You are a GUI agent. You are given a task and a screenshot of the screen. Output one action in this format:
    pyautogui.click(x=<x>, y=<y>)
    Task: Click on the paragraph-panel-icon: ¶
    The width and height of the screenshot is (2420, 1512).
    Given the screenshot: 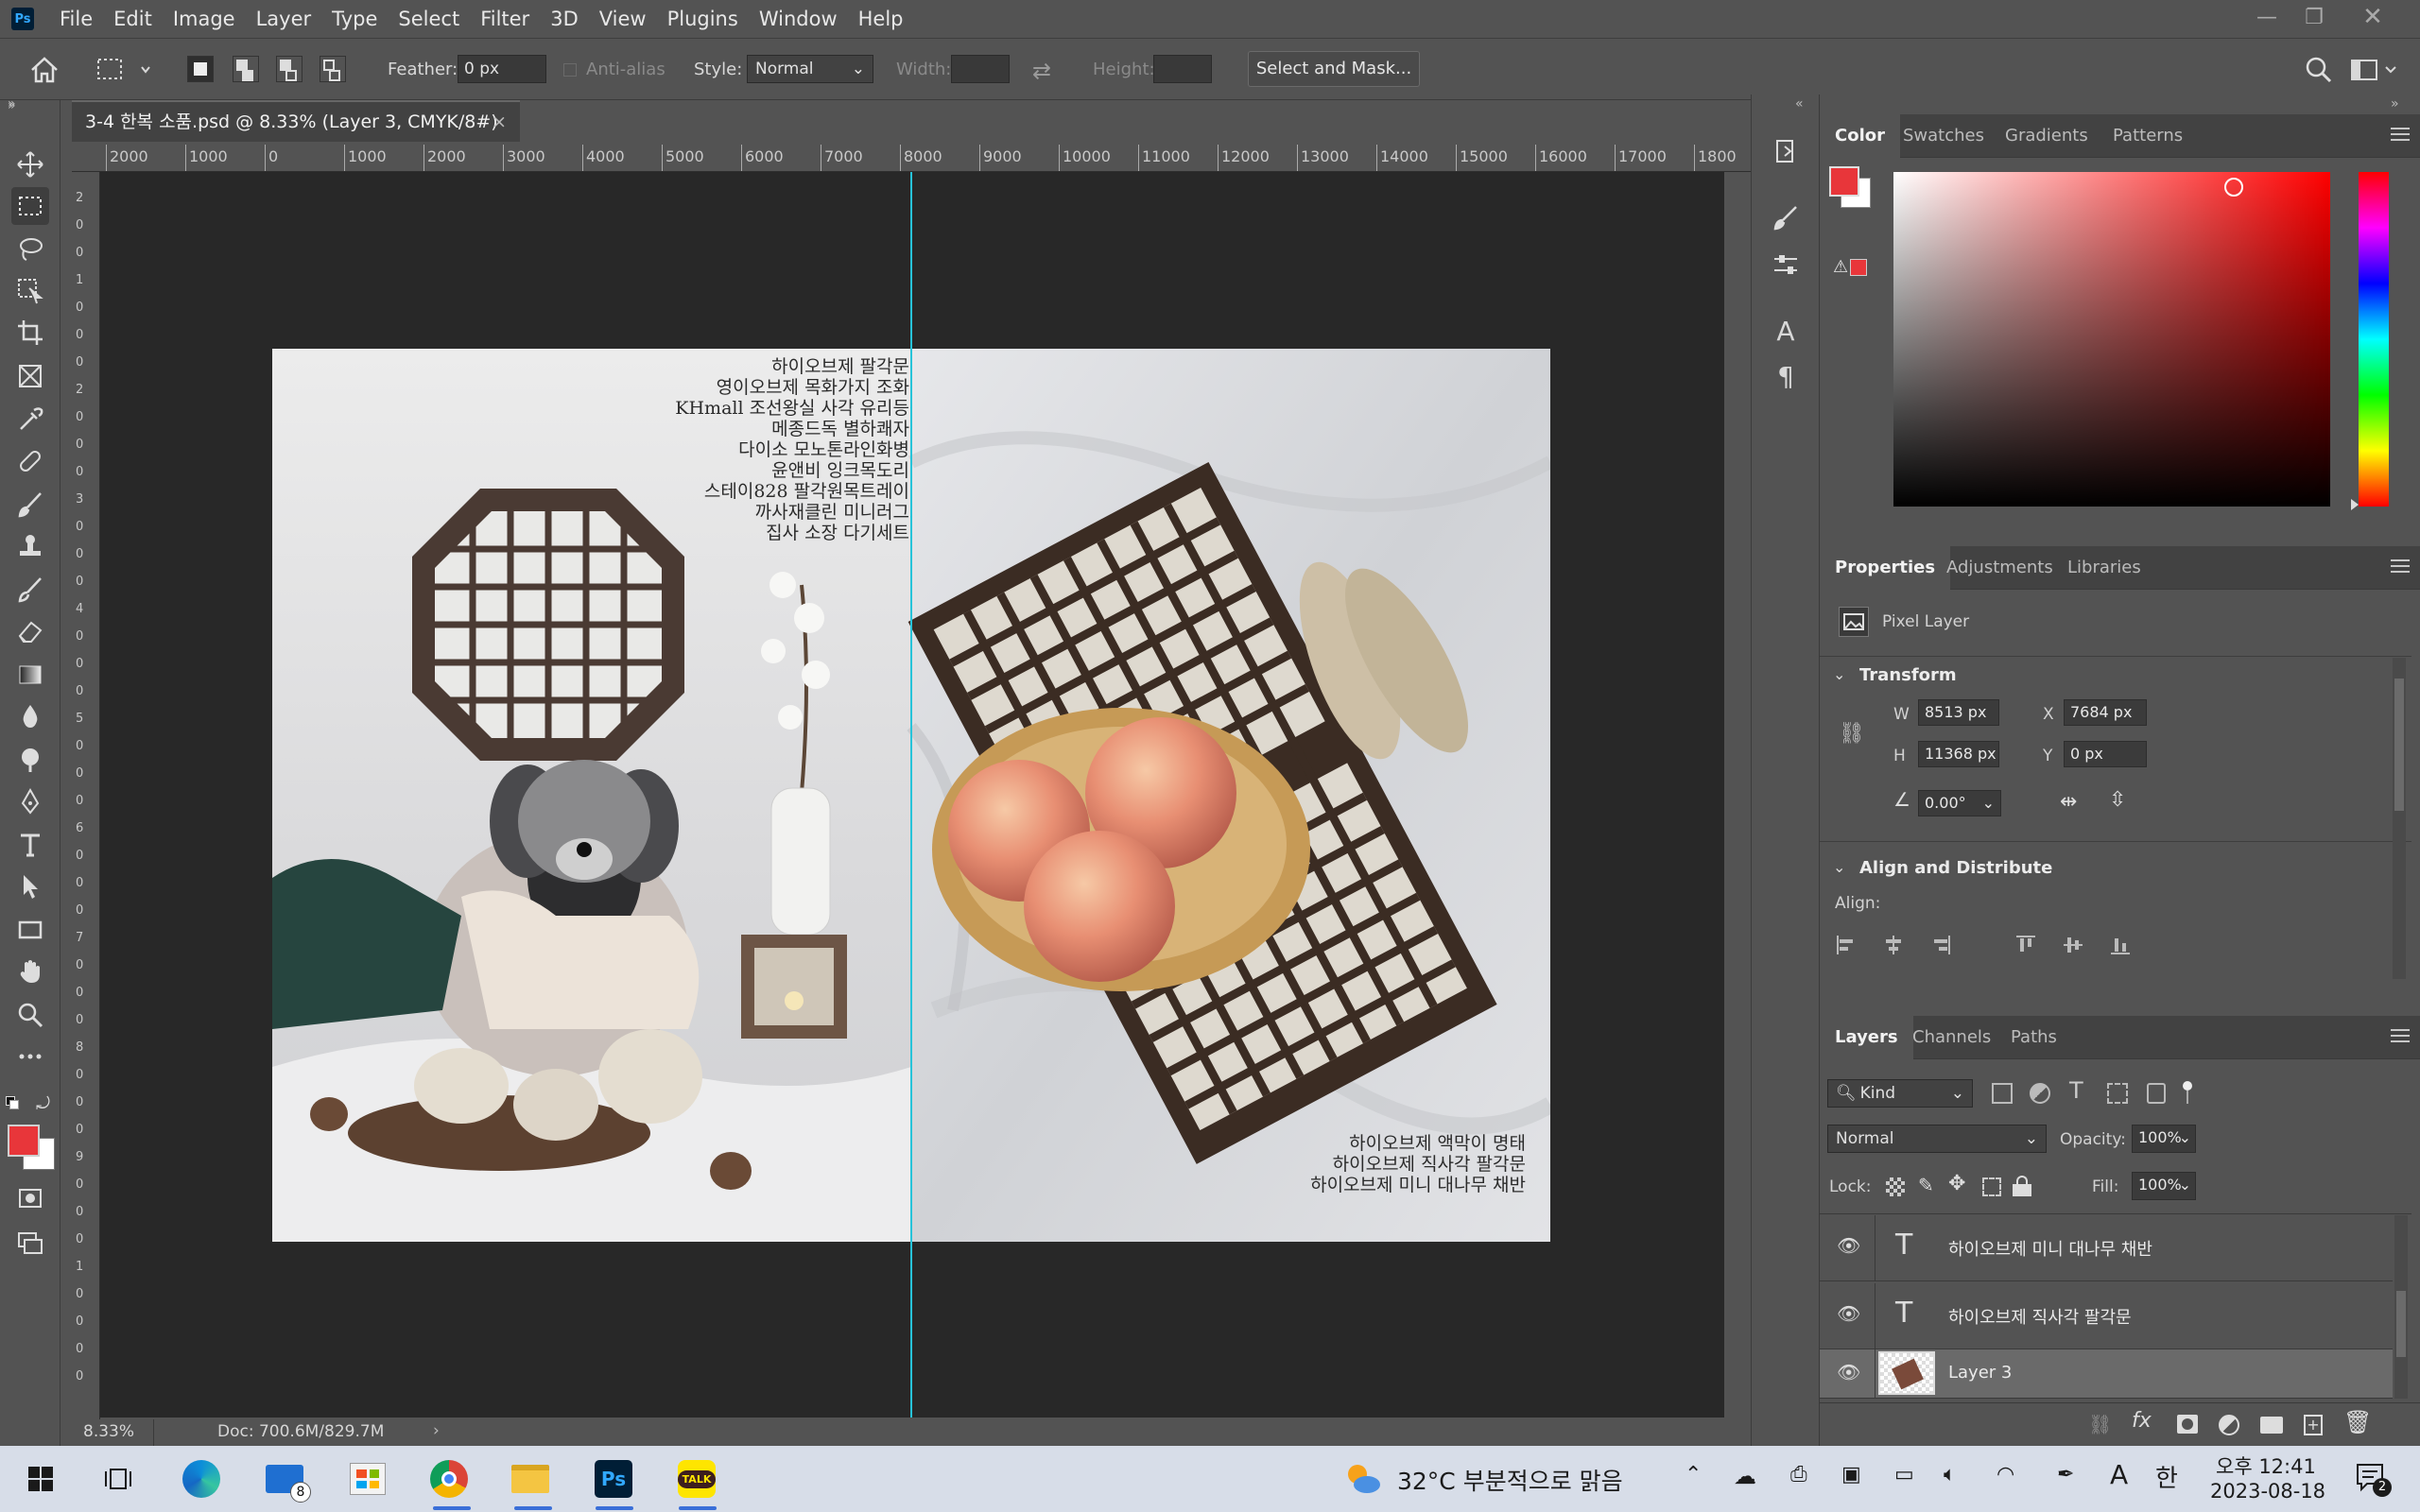 What is the action you would take?
    pyautogui.click(x=1786, y=376)
    